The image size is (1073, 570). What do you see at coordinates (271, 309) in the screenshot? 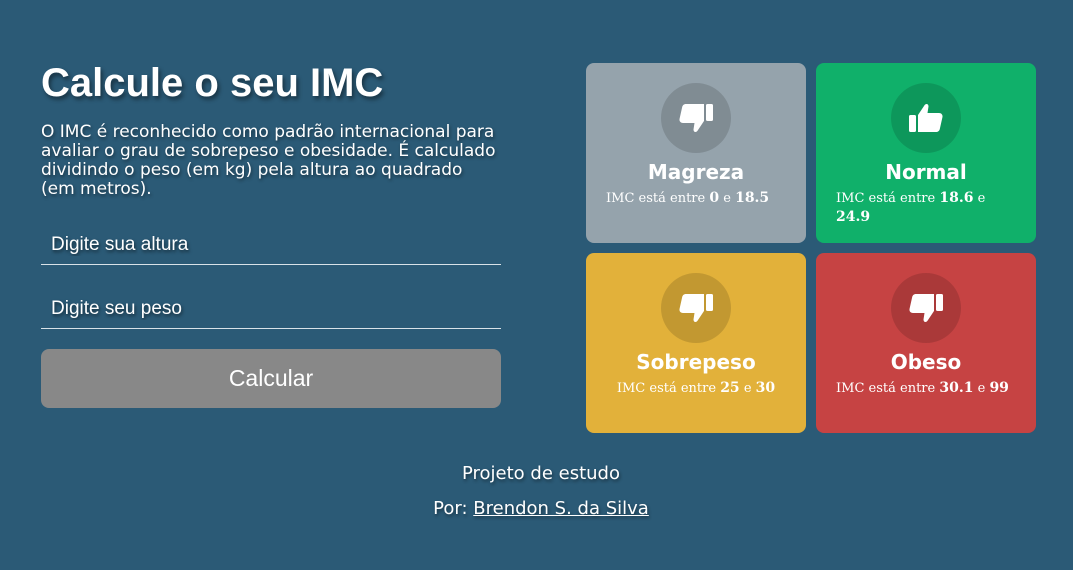
I see `weight-input` at bounding box center [271, 309].